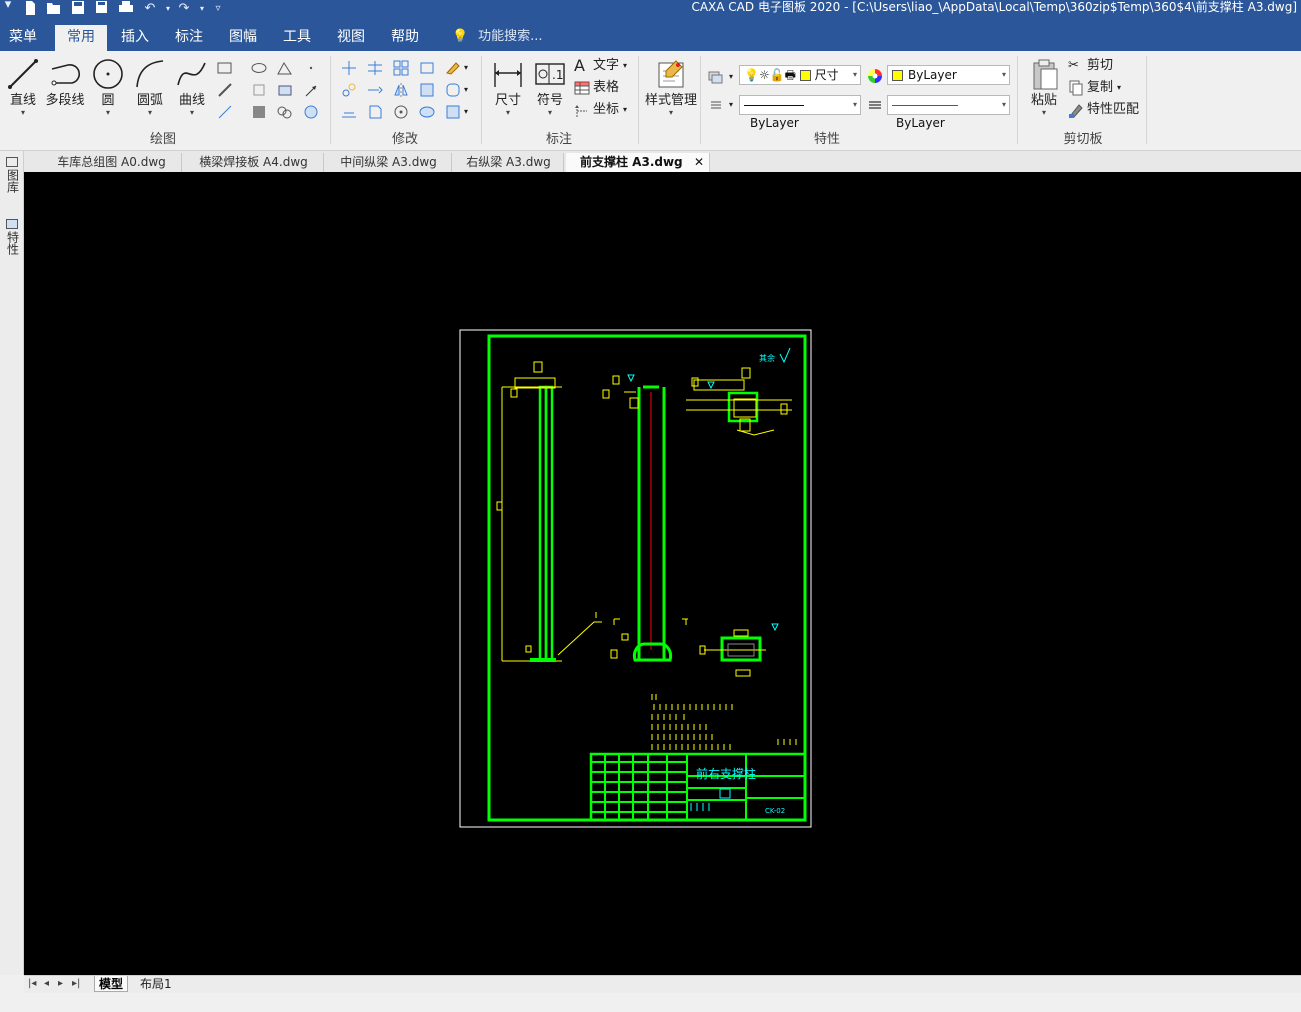 The width and height of the screenshot is (1301, 1012). I want to click on fill-icon, so click(259, 112).